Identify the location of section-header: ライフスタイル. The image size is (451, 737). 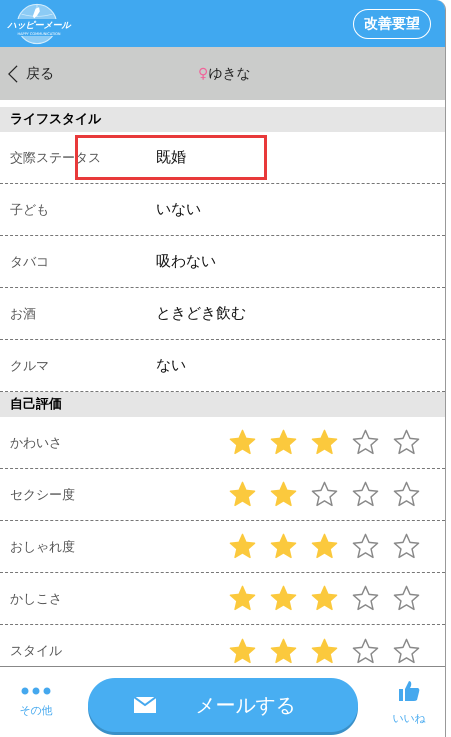
(222, 119).